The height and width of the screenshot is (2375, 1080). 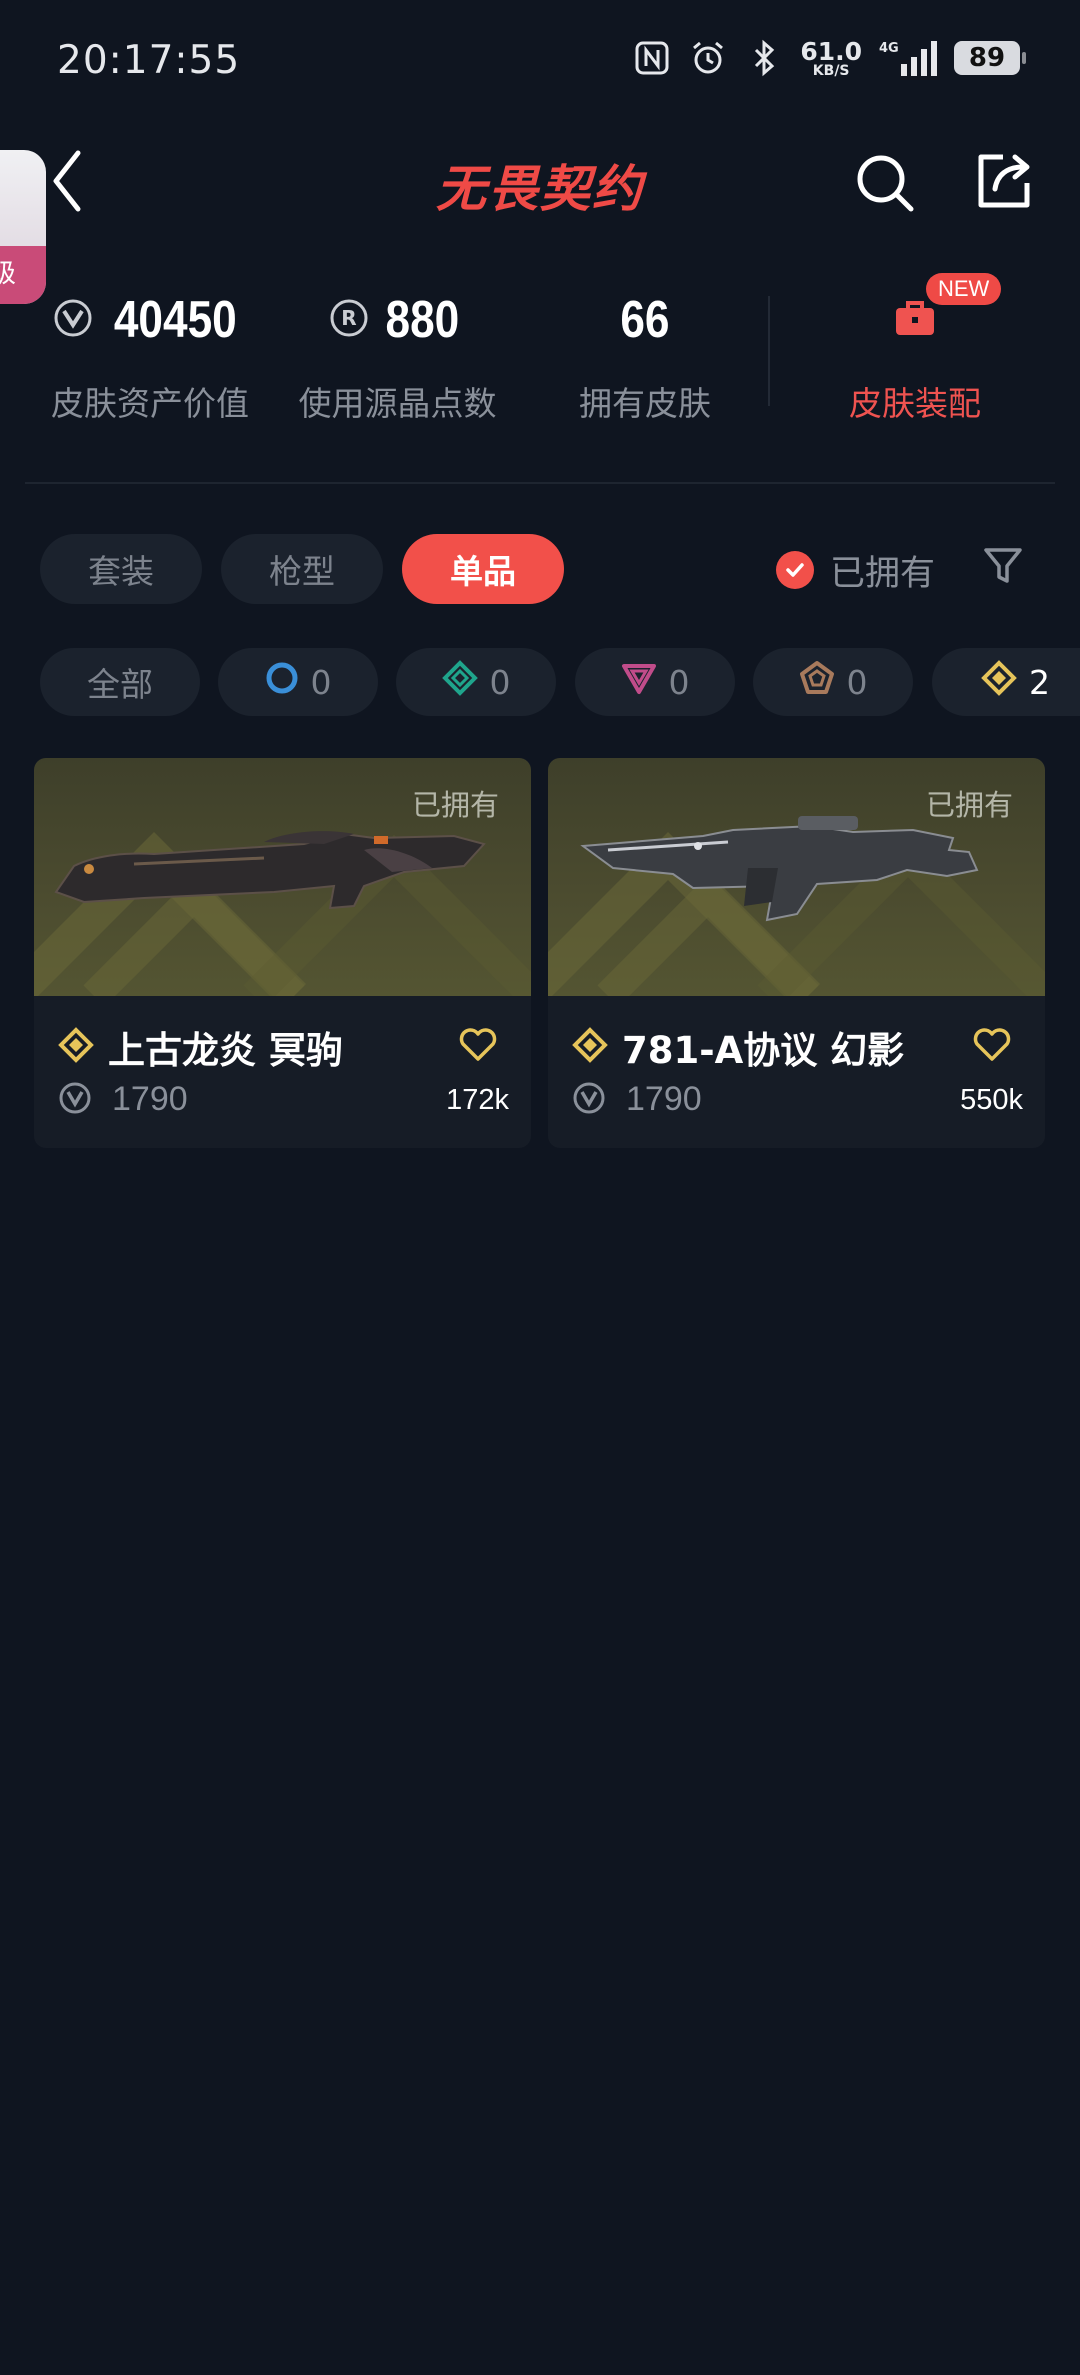 What do you see at coordinates (225, 1050) in the screenshot?
I see `skin-name: 上古龙炎 冥驹` at bounding box center [225, 1050].